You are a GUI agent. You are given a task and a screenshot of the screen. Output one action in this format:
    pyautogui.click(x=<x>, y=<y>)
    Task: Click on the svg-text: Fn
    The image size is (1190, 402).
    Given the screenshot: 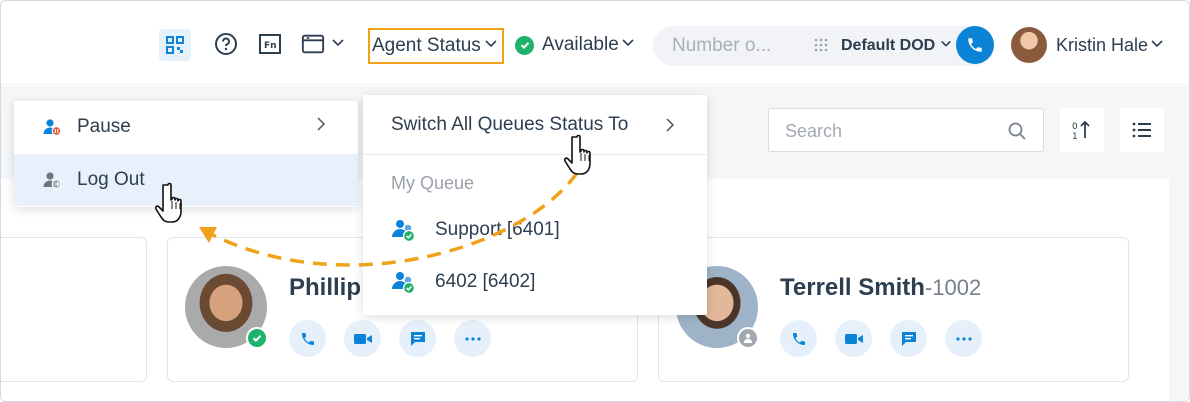 What is the action you would take?
    pyautogui.click(x=270, y=46)
    